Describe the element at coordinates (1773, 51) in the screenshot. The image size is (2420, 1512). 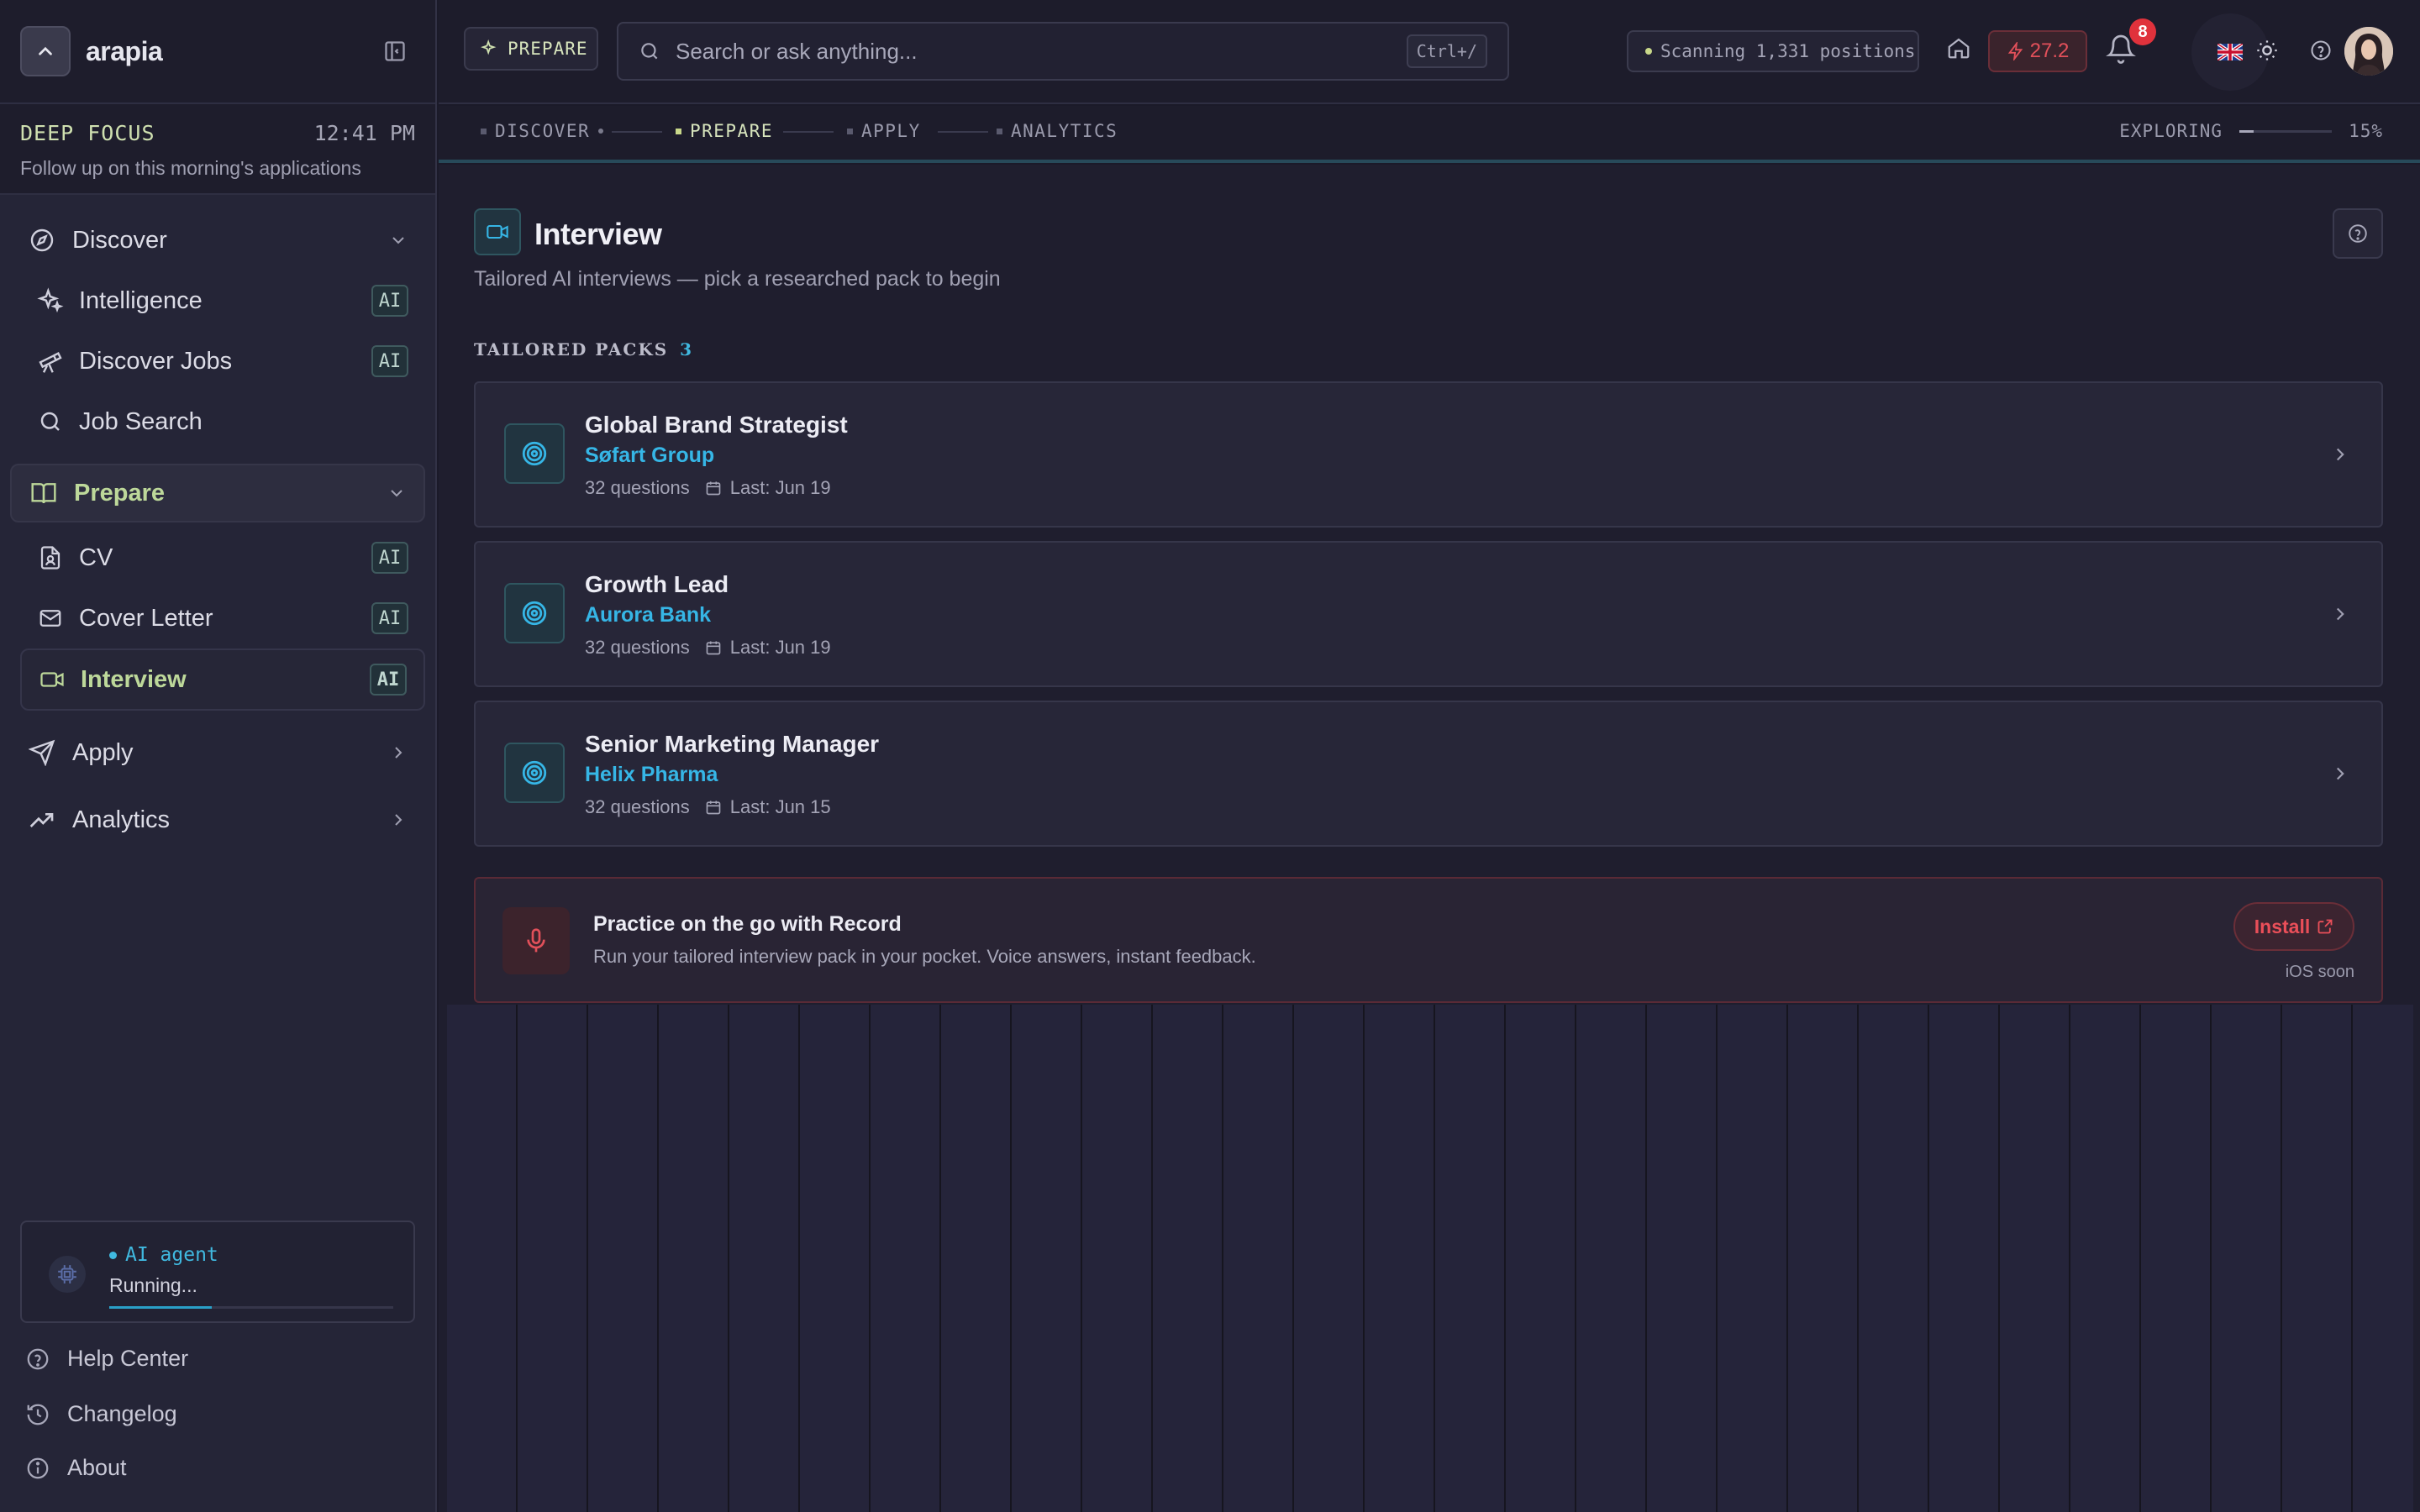
I see `scanning-status: Scanning 1,331 positions` at that location.